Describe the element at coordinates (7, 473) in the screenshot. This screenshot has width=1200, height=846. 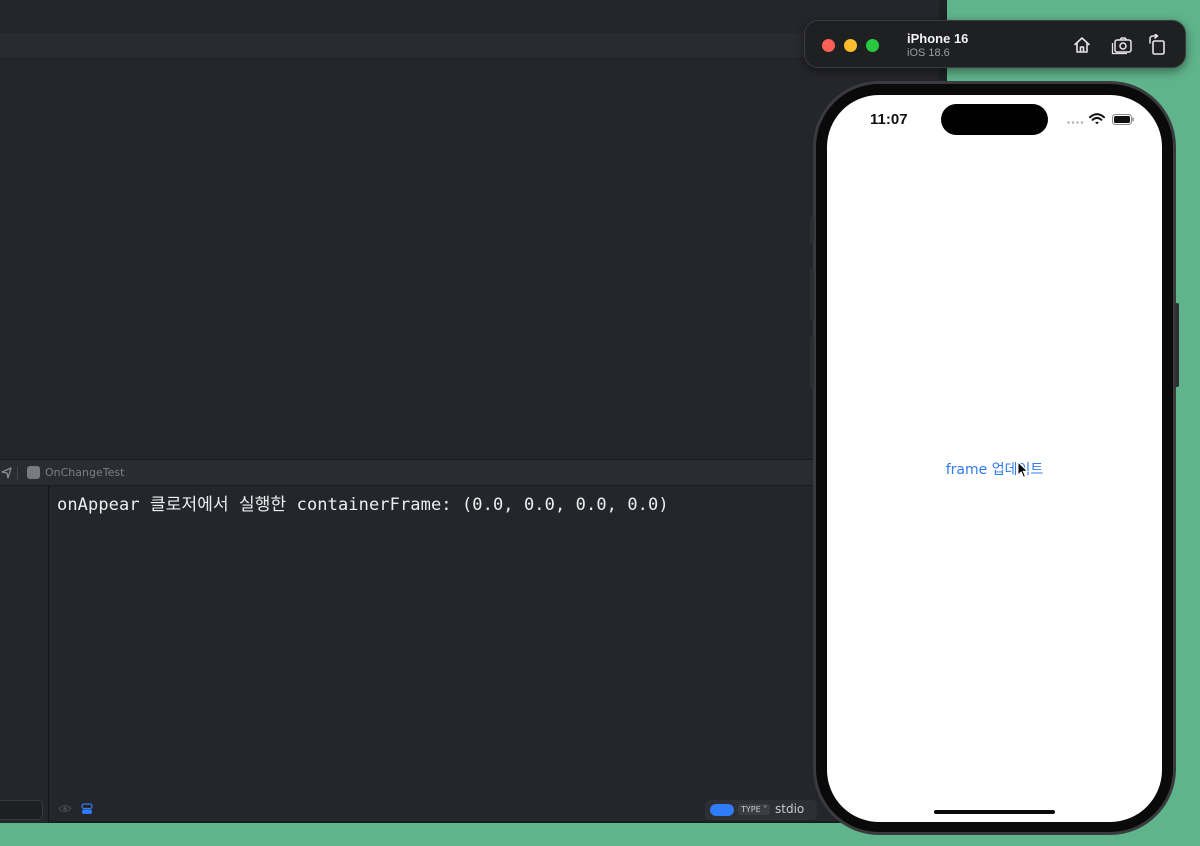
I see `location-icon` at that location.